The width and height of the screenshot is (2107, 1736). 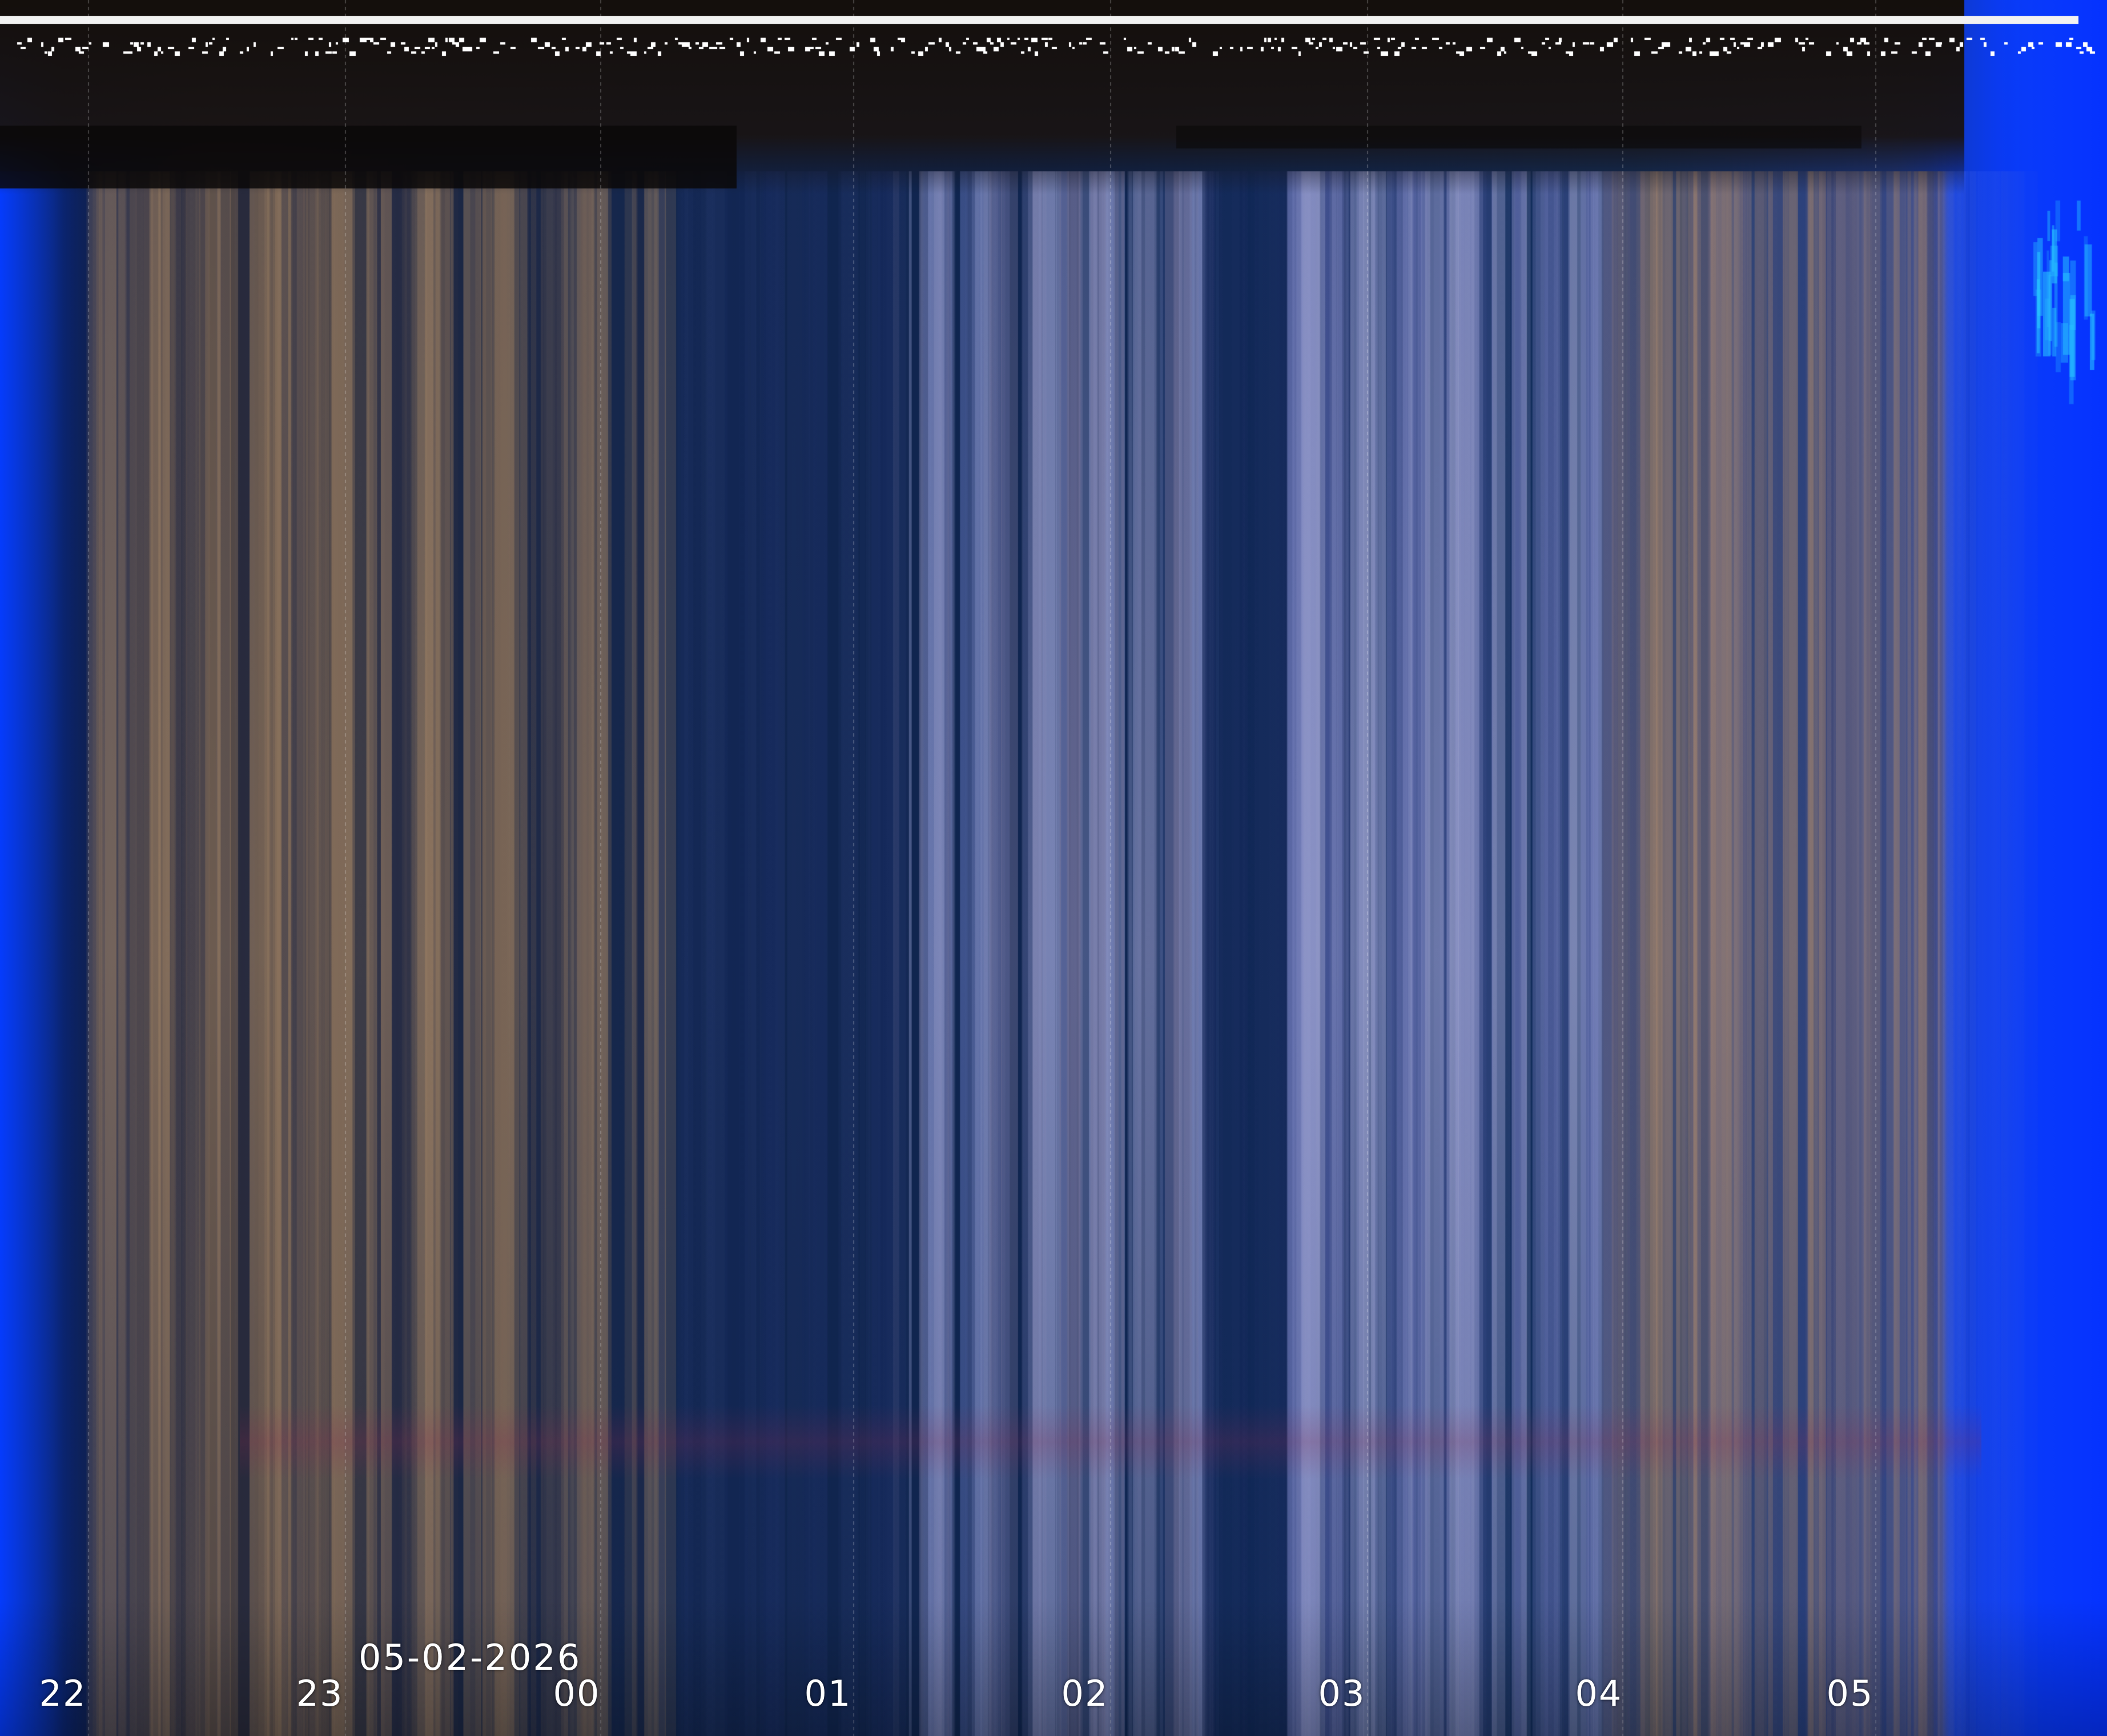 I want to click on hour-label-02: 02, so click(x=1085, y=1693).